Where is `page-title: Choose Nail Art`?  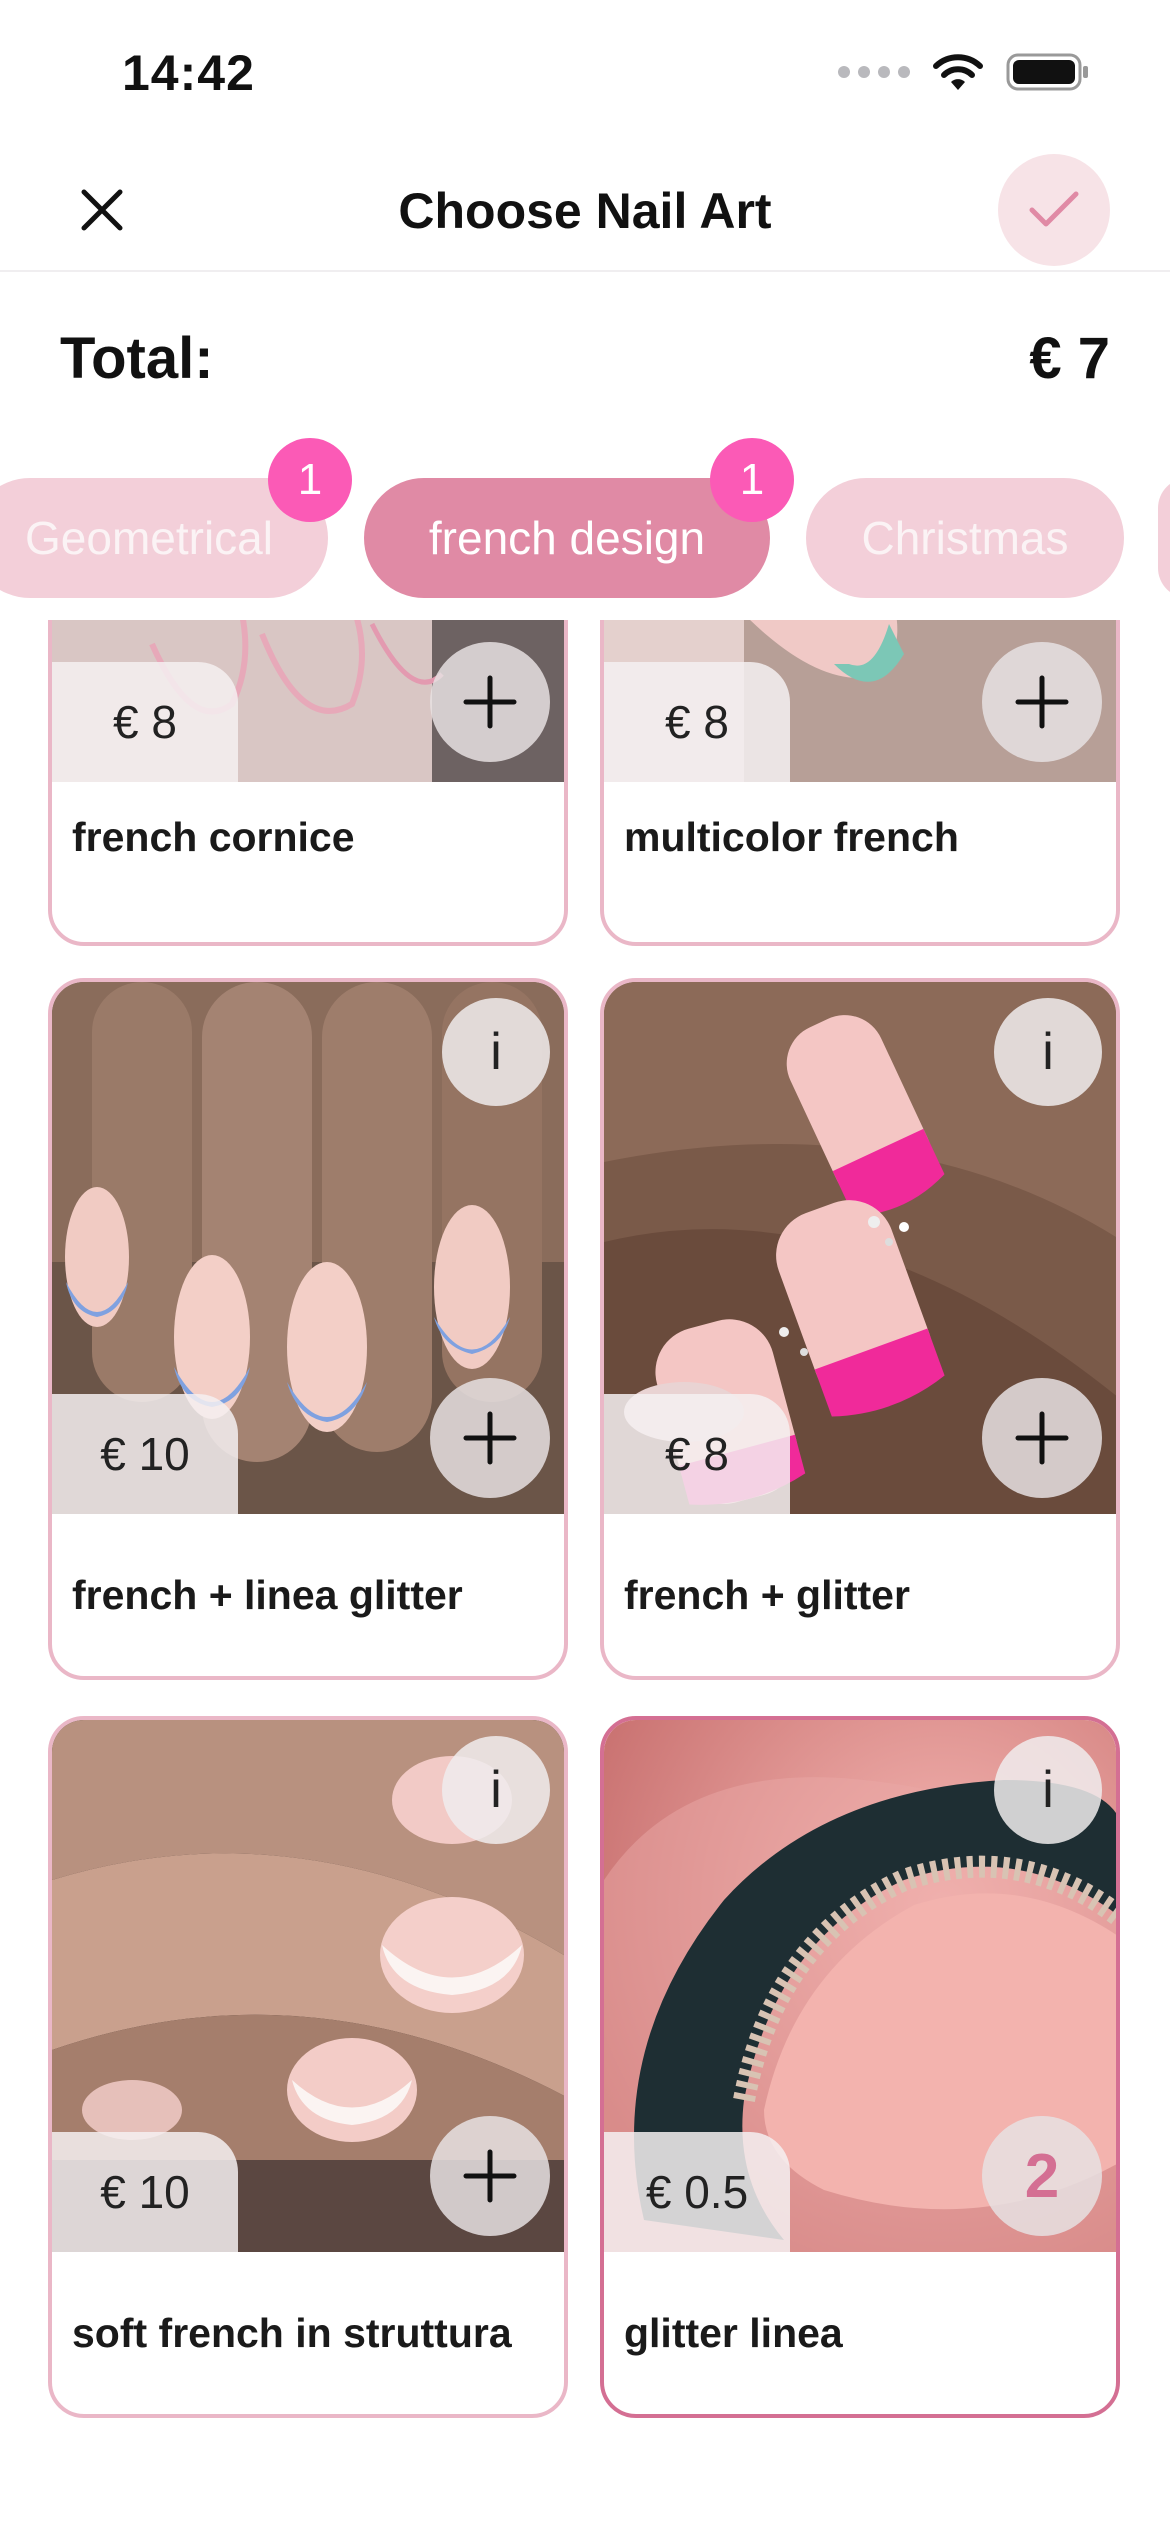 page-title: Choose Nail Art is located at coordinates (585, 211).